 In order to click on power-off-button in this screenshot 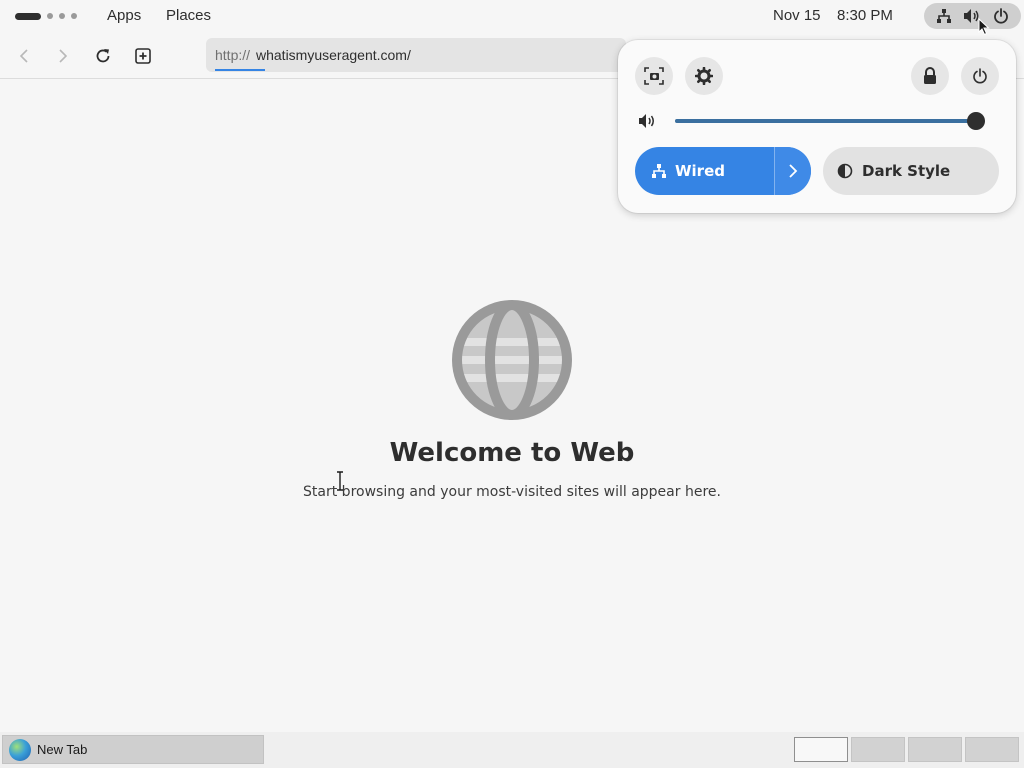, I will do `click(980, 76)`.